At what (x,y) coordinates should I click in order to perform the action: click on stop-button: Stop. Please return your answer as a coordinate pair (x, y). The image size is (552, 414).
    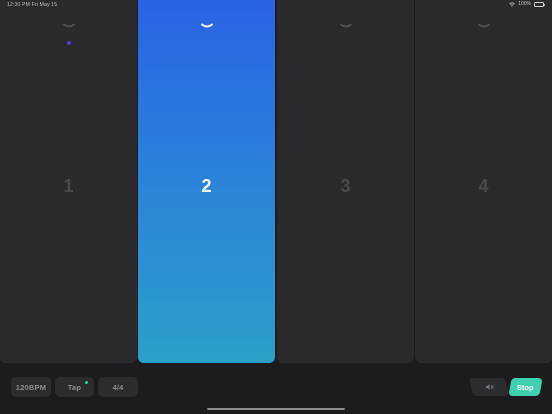
    Looking at the image, I should click on (525, 387).